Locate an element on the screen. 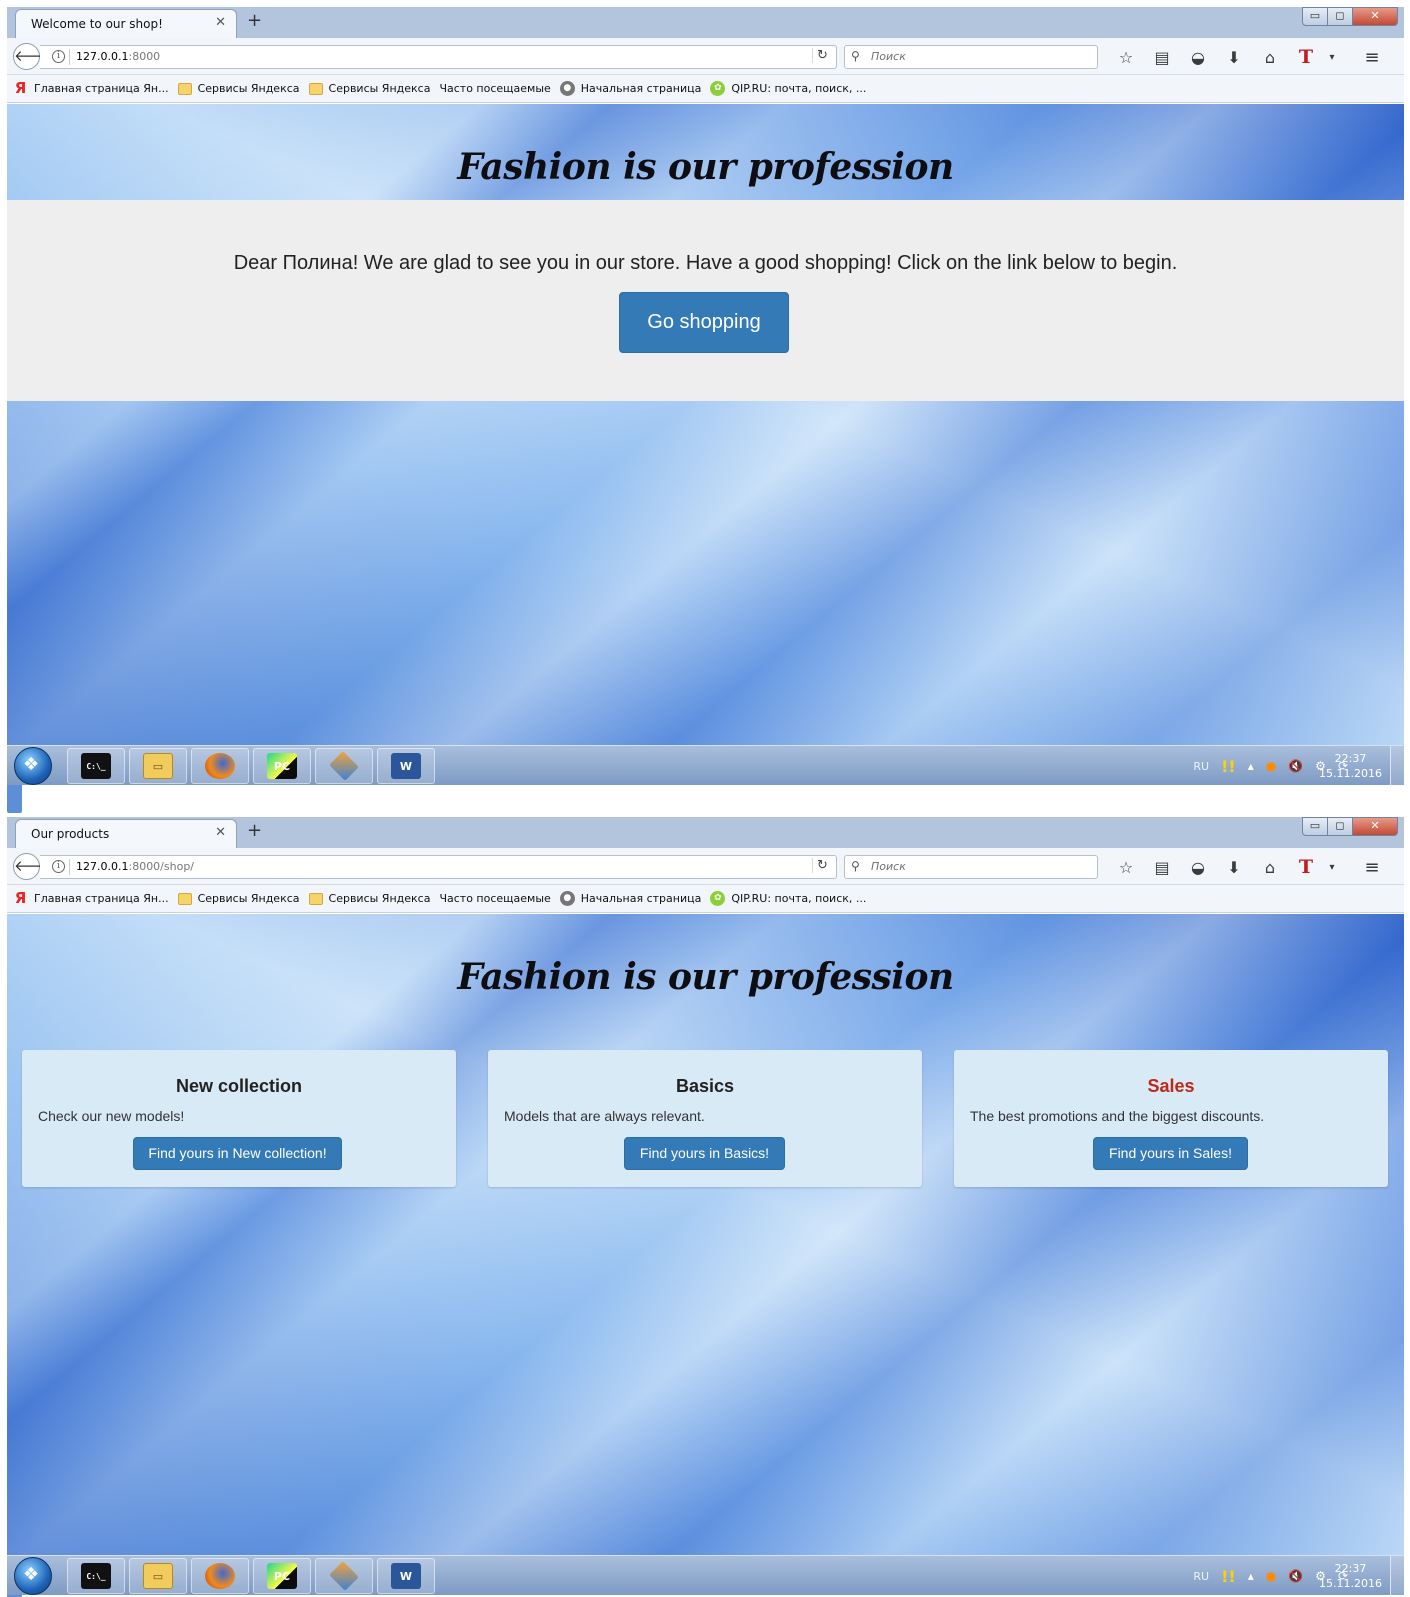 Image resolution: width=1410 pixels, height=1597 pixels. address-bar: i 127.0.0.1:8000/shop/ ↻ is located at coordinates (438, 867).